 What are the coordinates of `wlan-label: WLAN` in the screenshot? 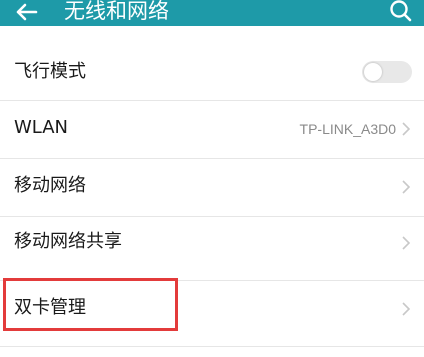 It's located at (41, 127).